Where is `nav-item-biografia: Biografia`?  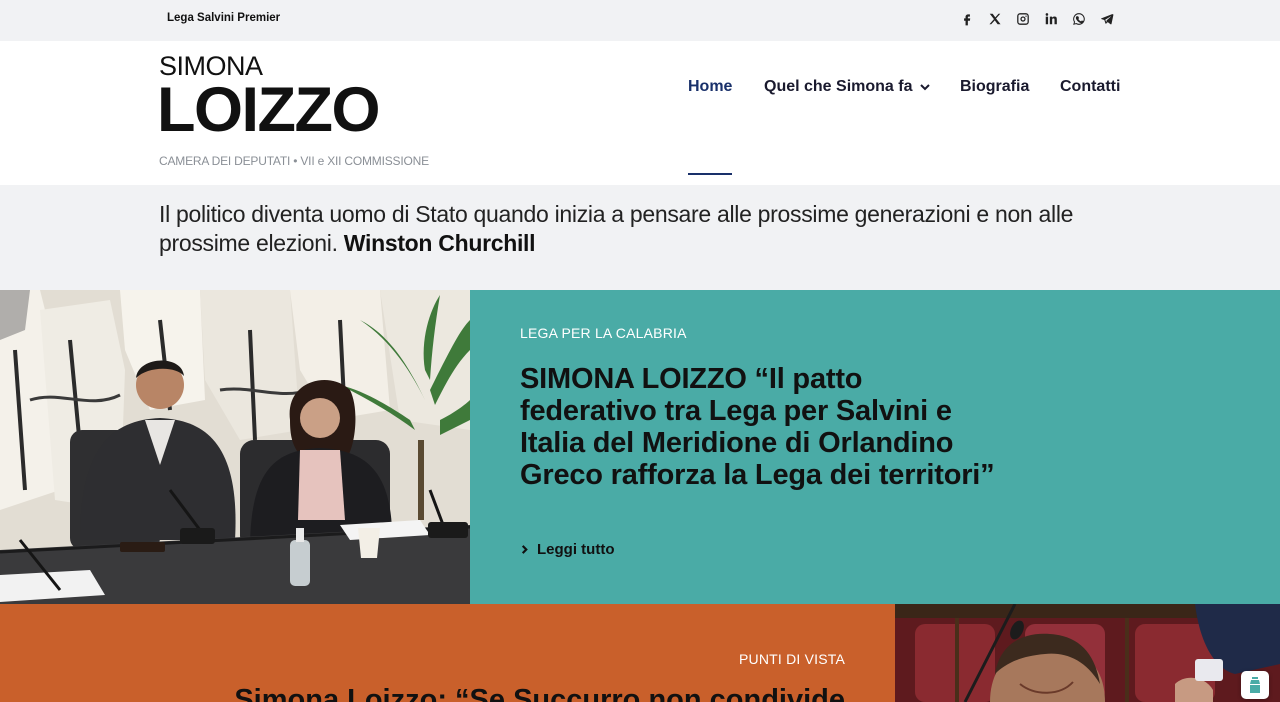 nav-item-biografia: Biografia is located at coordinates (994, 87).